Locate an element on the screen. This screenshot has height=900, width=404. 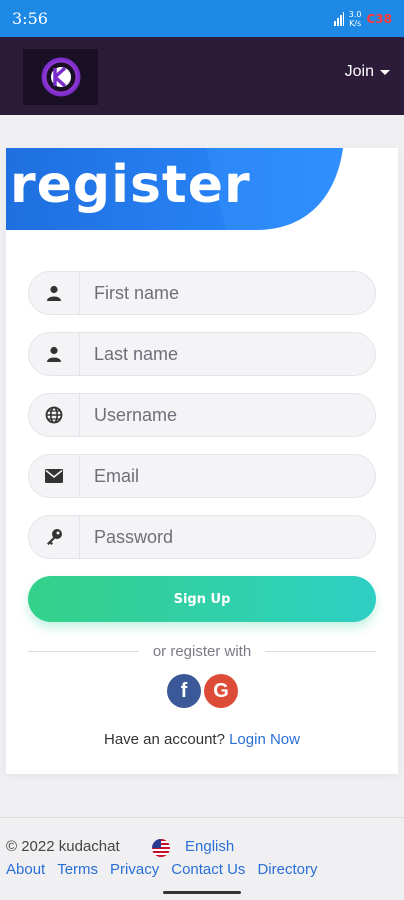
join-label: Join is located at coordinates (359, 71).